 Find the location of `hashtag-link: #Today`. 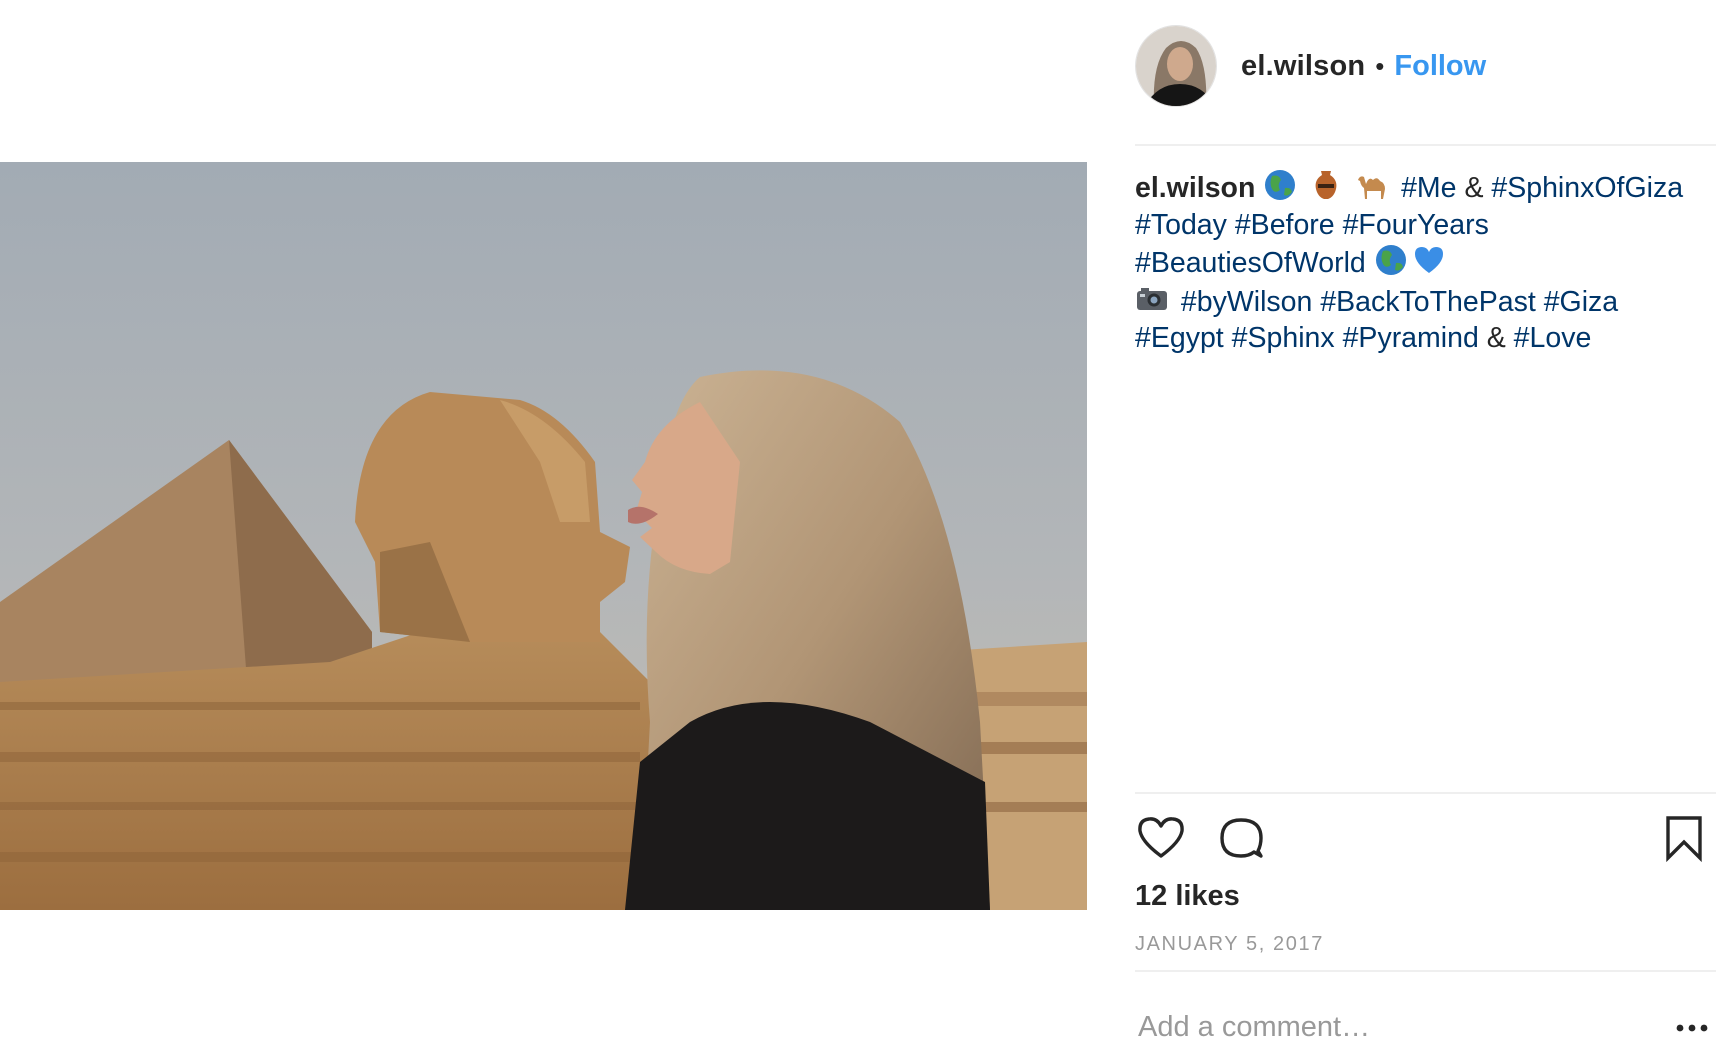

hashtag-link: #Today is located at coordinates (1181, 225).